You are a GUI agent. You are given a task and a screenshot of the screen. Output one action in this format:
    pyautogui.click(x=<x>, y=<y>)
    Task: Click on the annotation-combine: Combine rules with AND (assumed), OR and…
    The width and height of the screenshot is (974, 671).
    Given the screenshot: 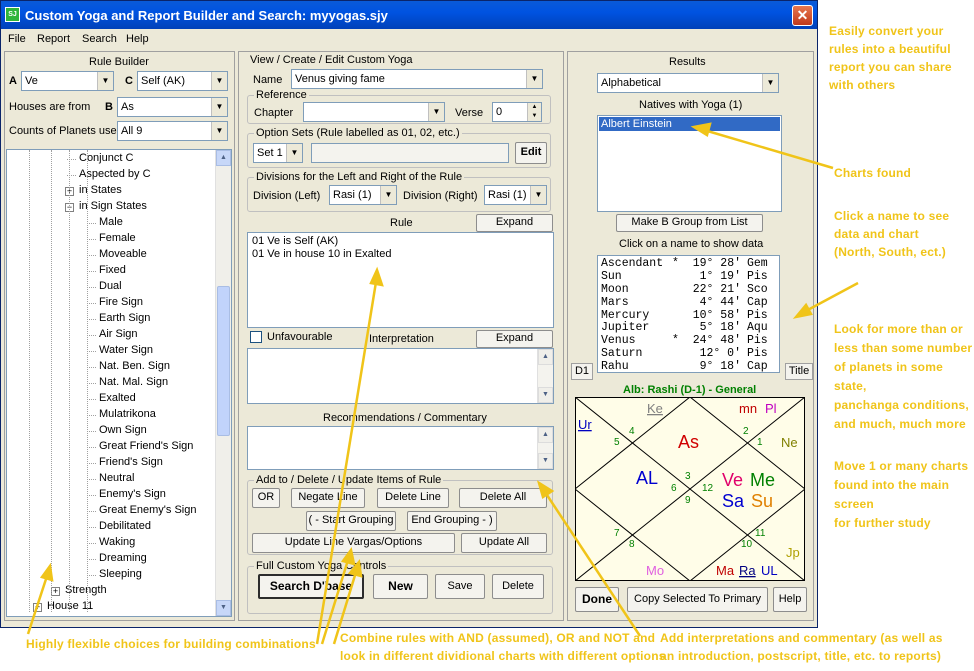 What is the action you would take?
    pyautogui.click(x=503, y=647)
    